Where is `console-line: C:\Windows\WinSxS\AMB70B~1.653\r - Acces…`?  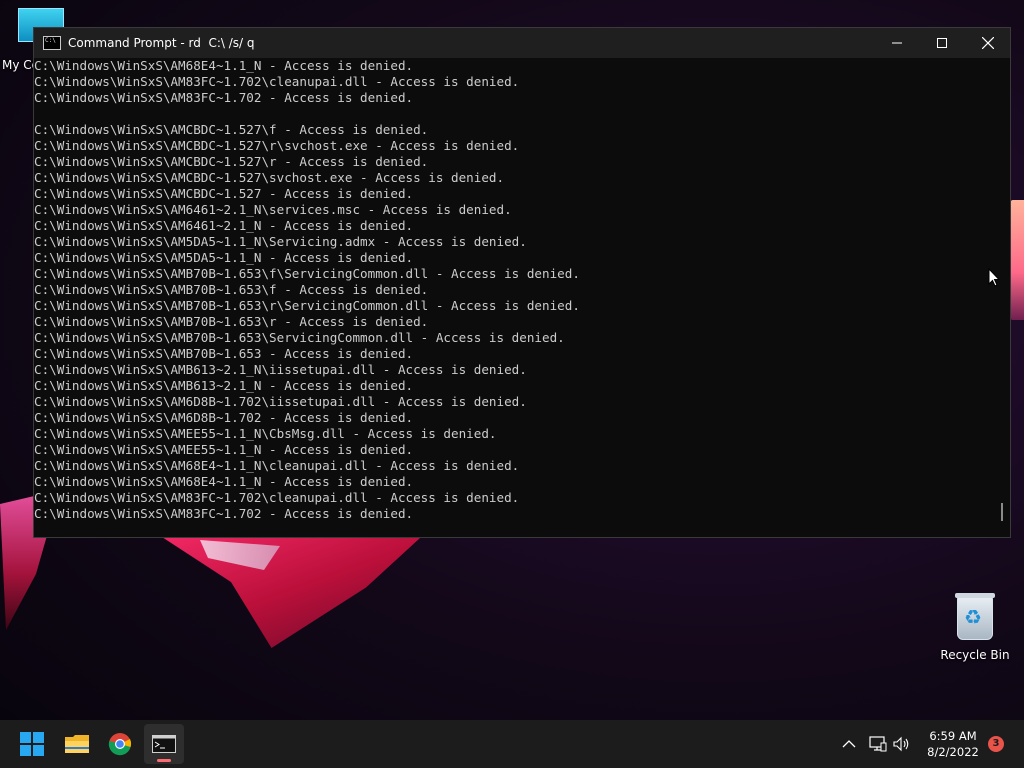
console-line: C:\Windows\WinSxS\AMB70B~1.653\r - Acces… is located at coordinates (231, 321).